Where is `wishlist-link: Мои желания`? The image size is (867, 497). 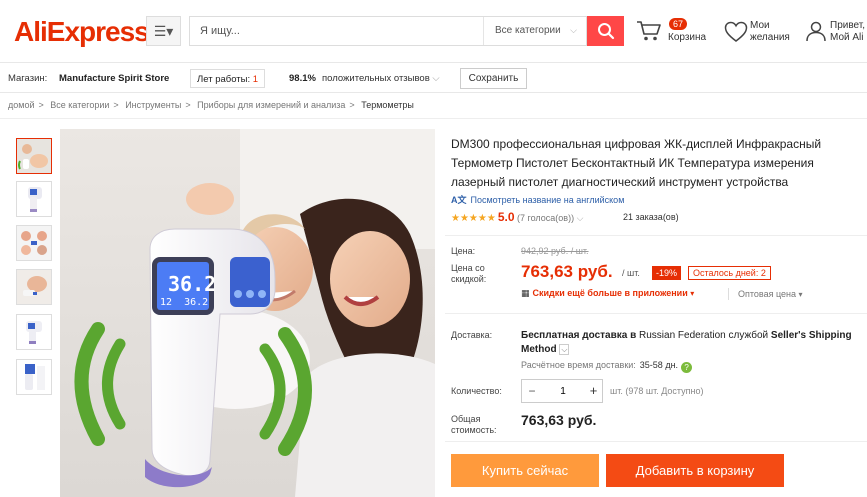
wishlist-link: Мои желания is located at coordinates (775, 32).